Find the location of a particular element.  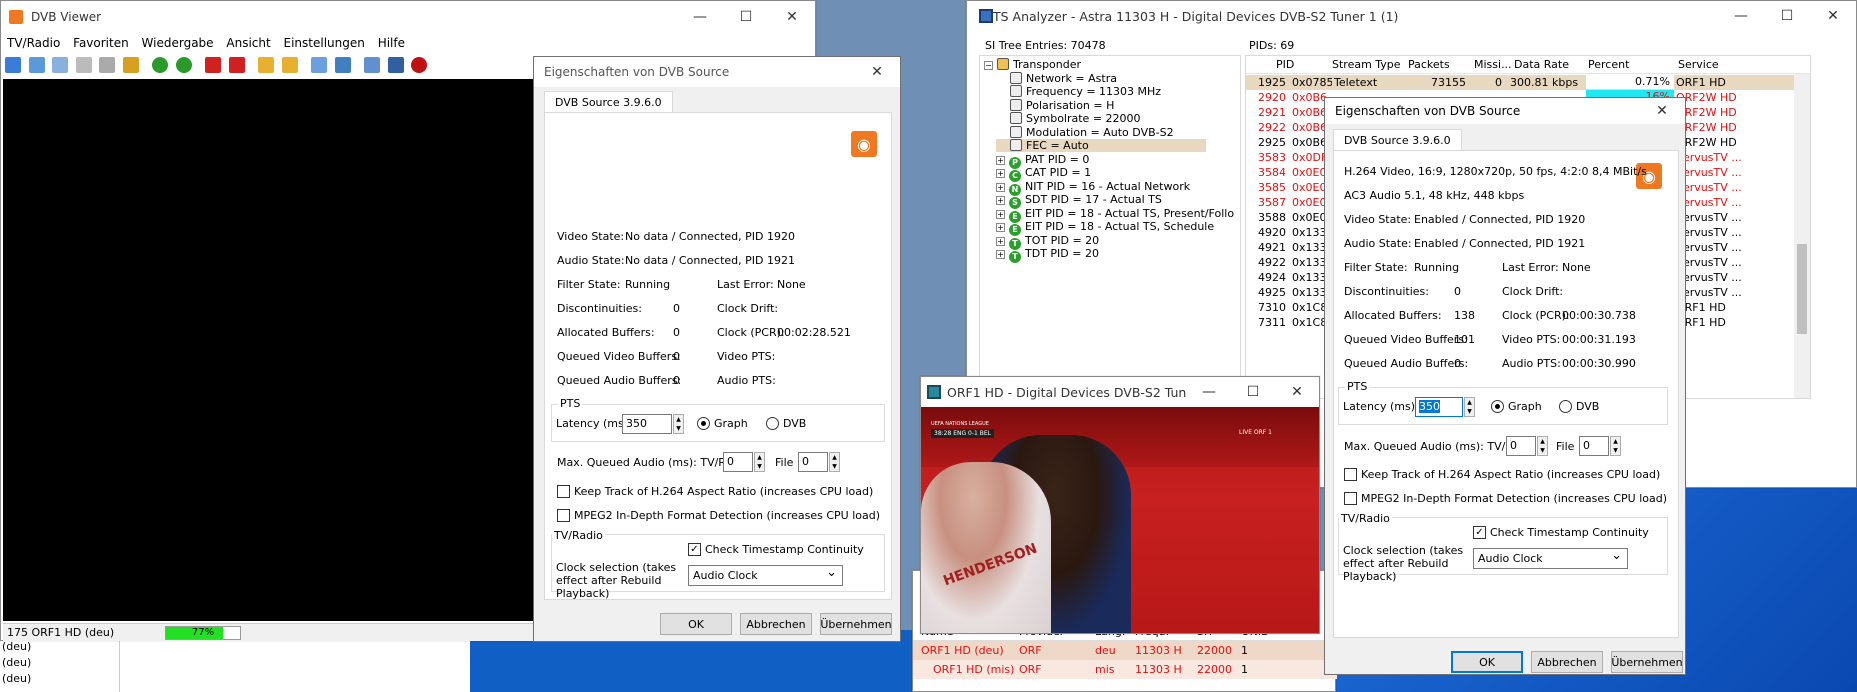

volume-down-icon is located at coordinates (266, 65).